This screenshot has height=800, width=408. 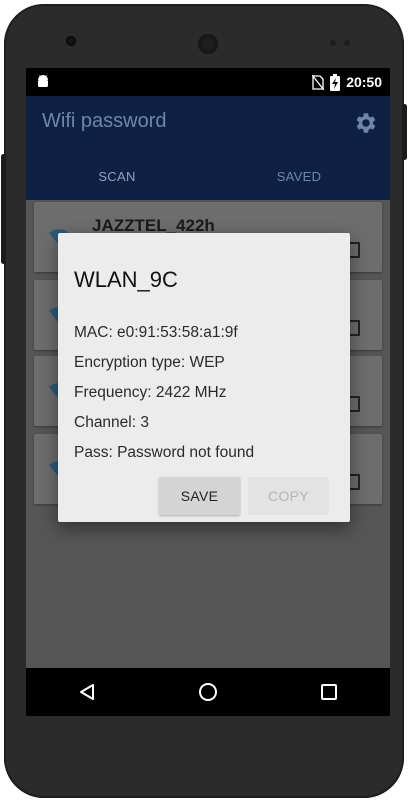 What do you see at coordinates (149, 362) in the screenshot?
I see `encryption-type: Encryption type: WEP` at bounding box center [149, 362].